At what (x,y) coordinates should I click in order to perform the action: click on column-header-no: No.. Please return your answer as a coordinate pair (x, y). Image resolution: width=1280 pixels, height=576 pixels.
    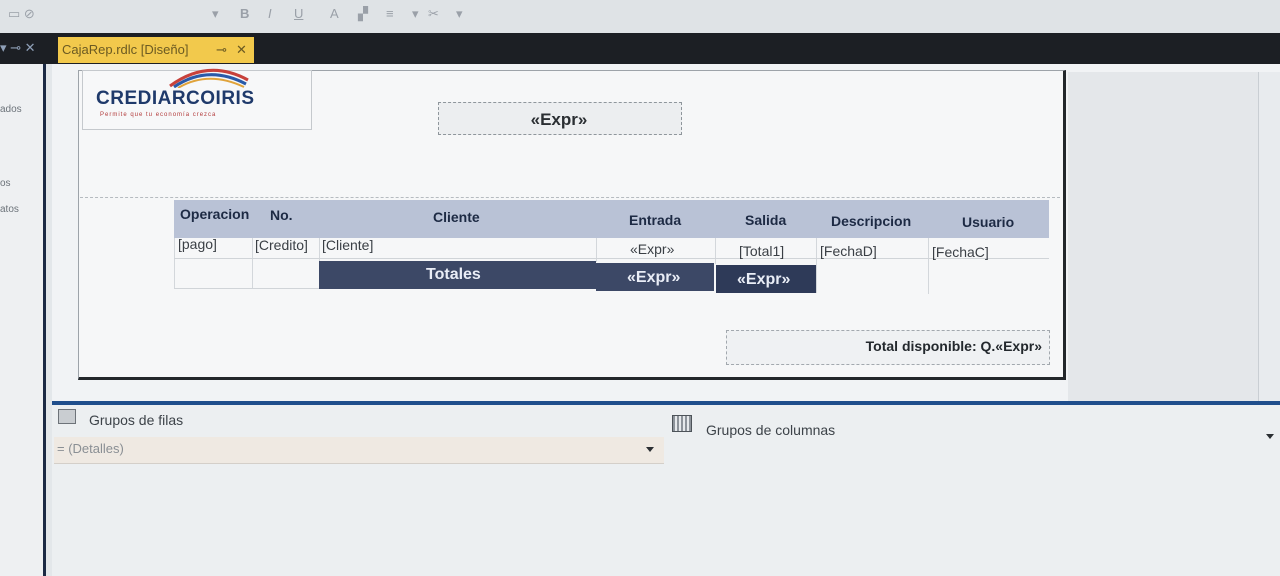
    Looking at the image, I should click on (281, 215).